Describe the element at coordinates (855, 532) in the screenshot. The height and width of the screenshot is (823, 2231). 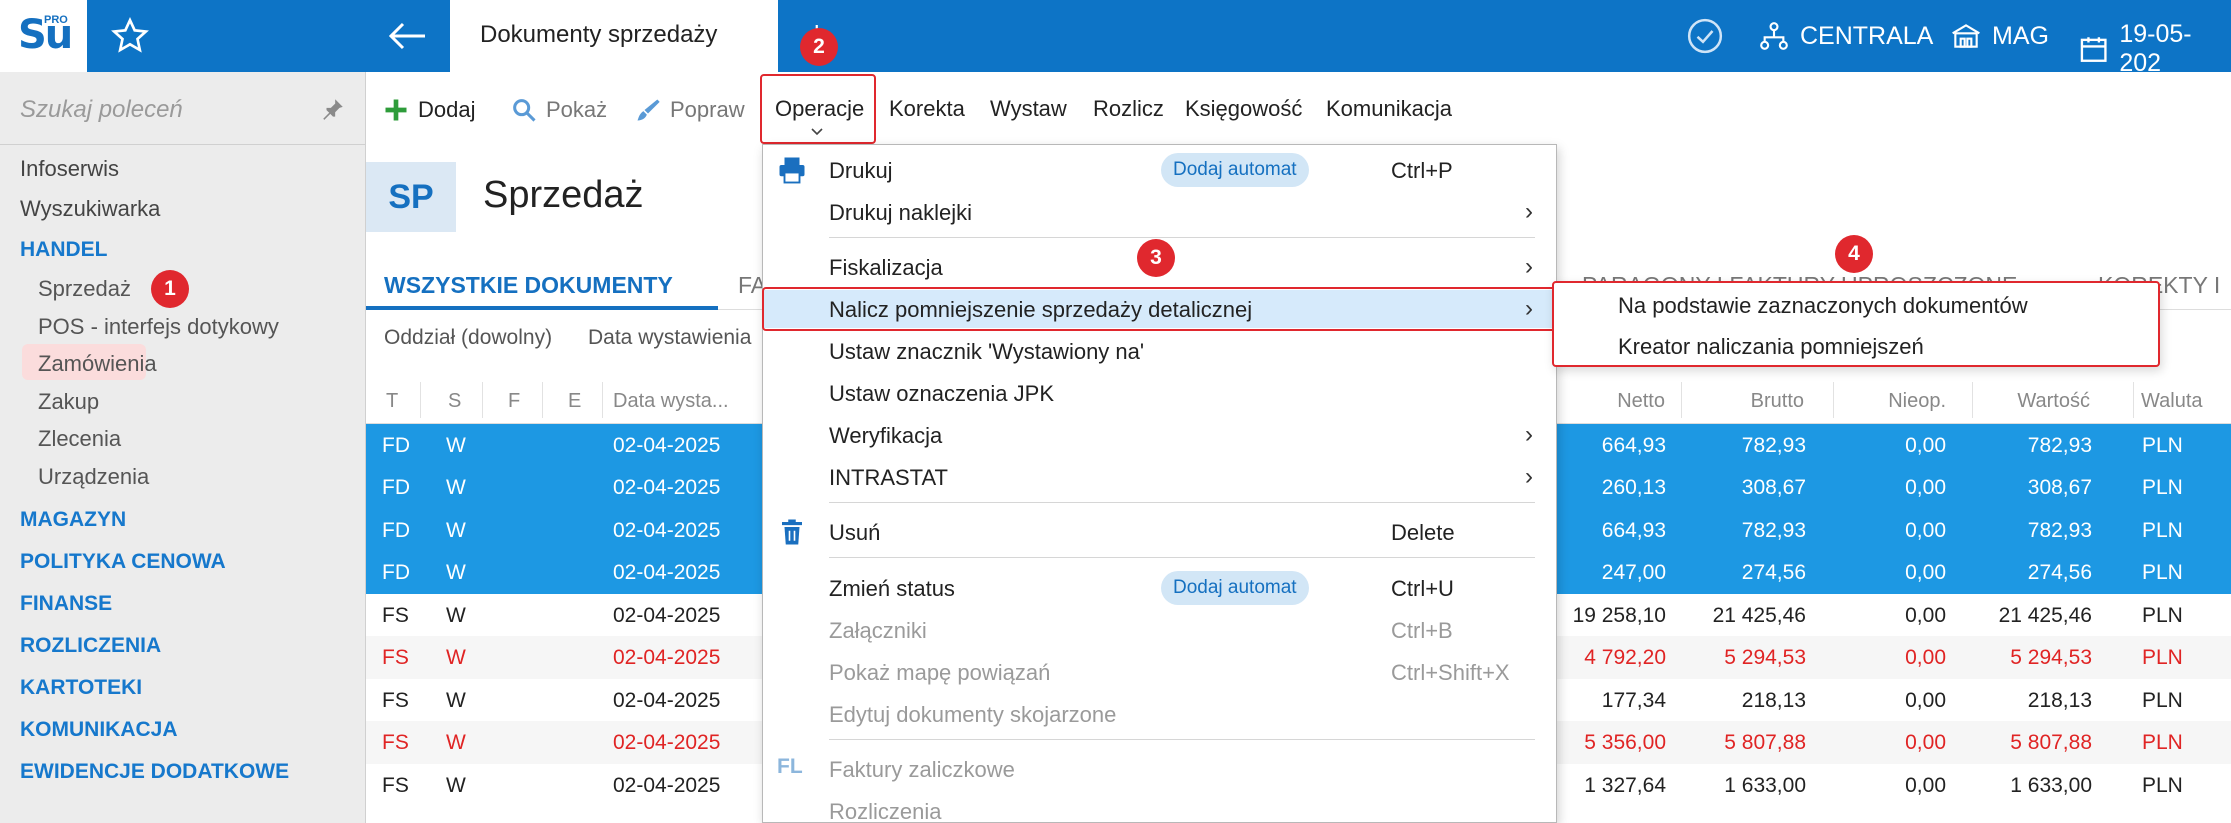
I see `menu-item-usun-label: Usuń` at that location.